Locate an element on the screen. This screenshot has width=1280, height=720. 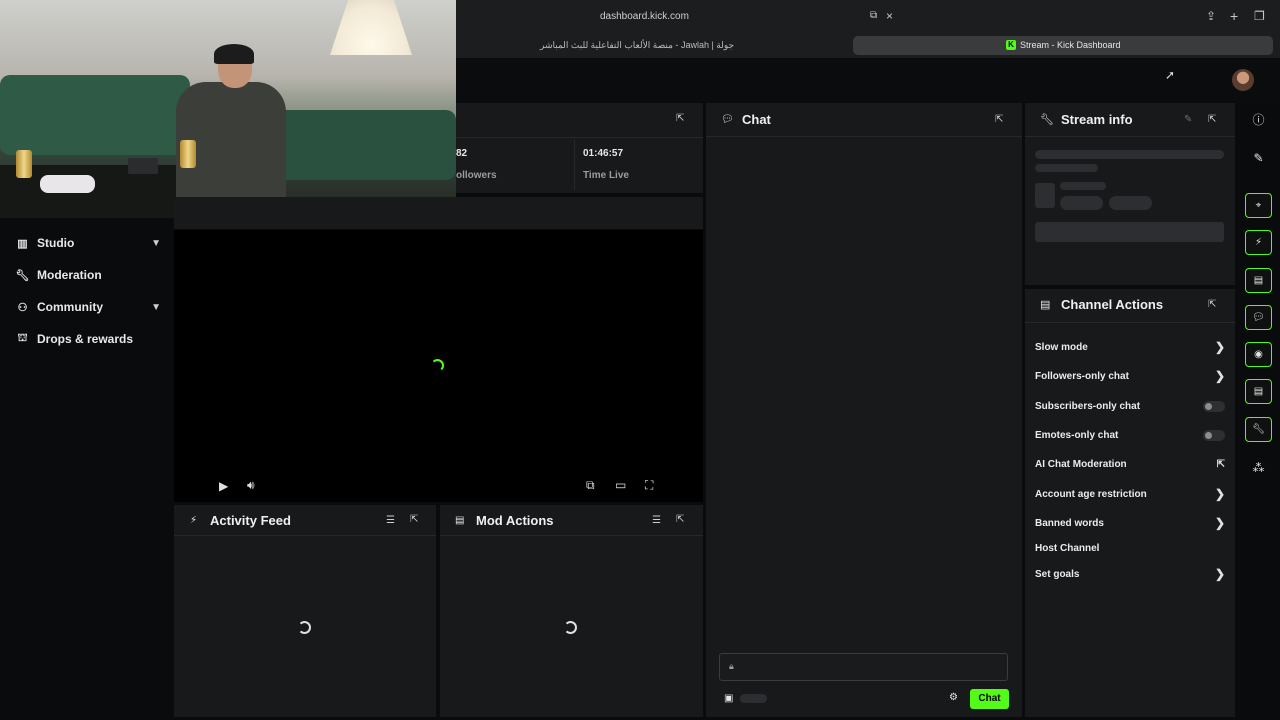
studio-icon: ▥ is located at coordinates (22, 243).